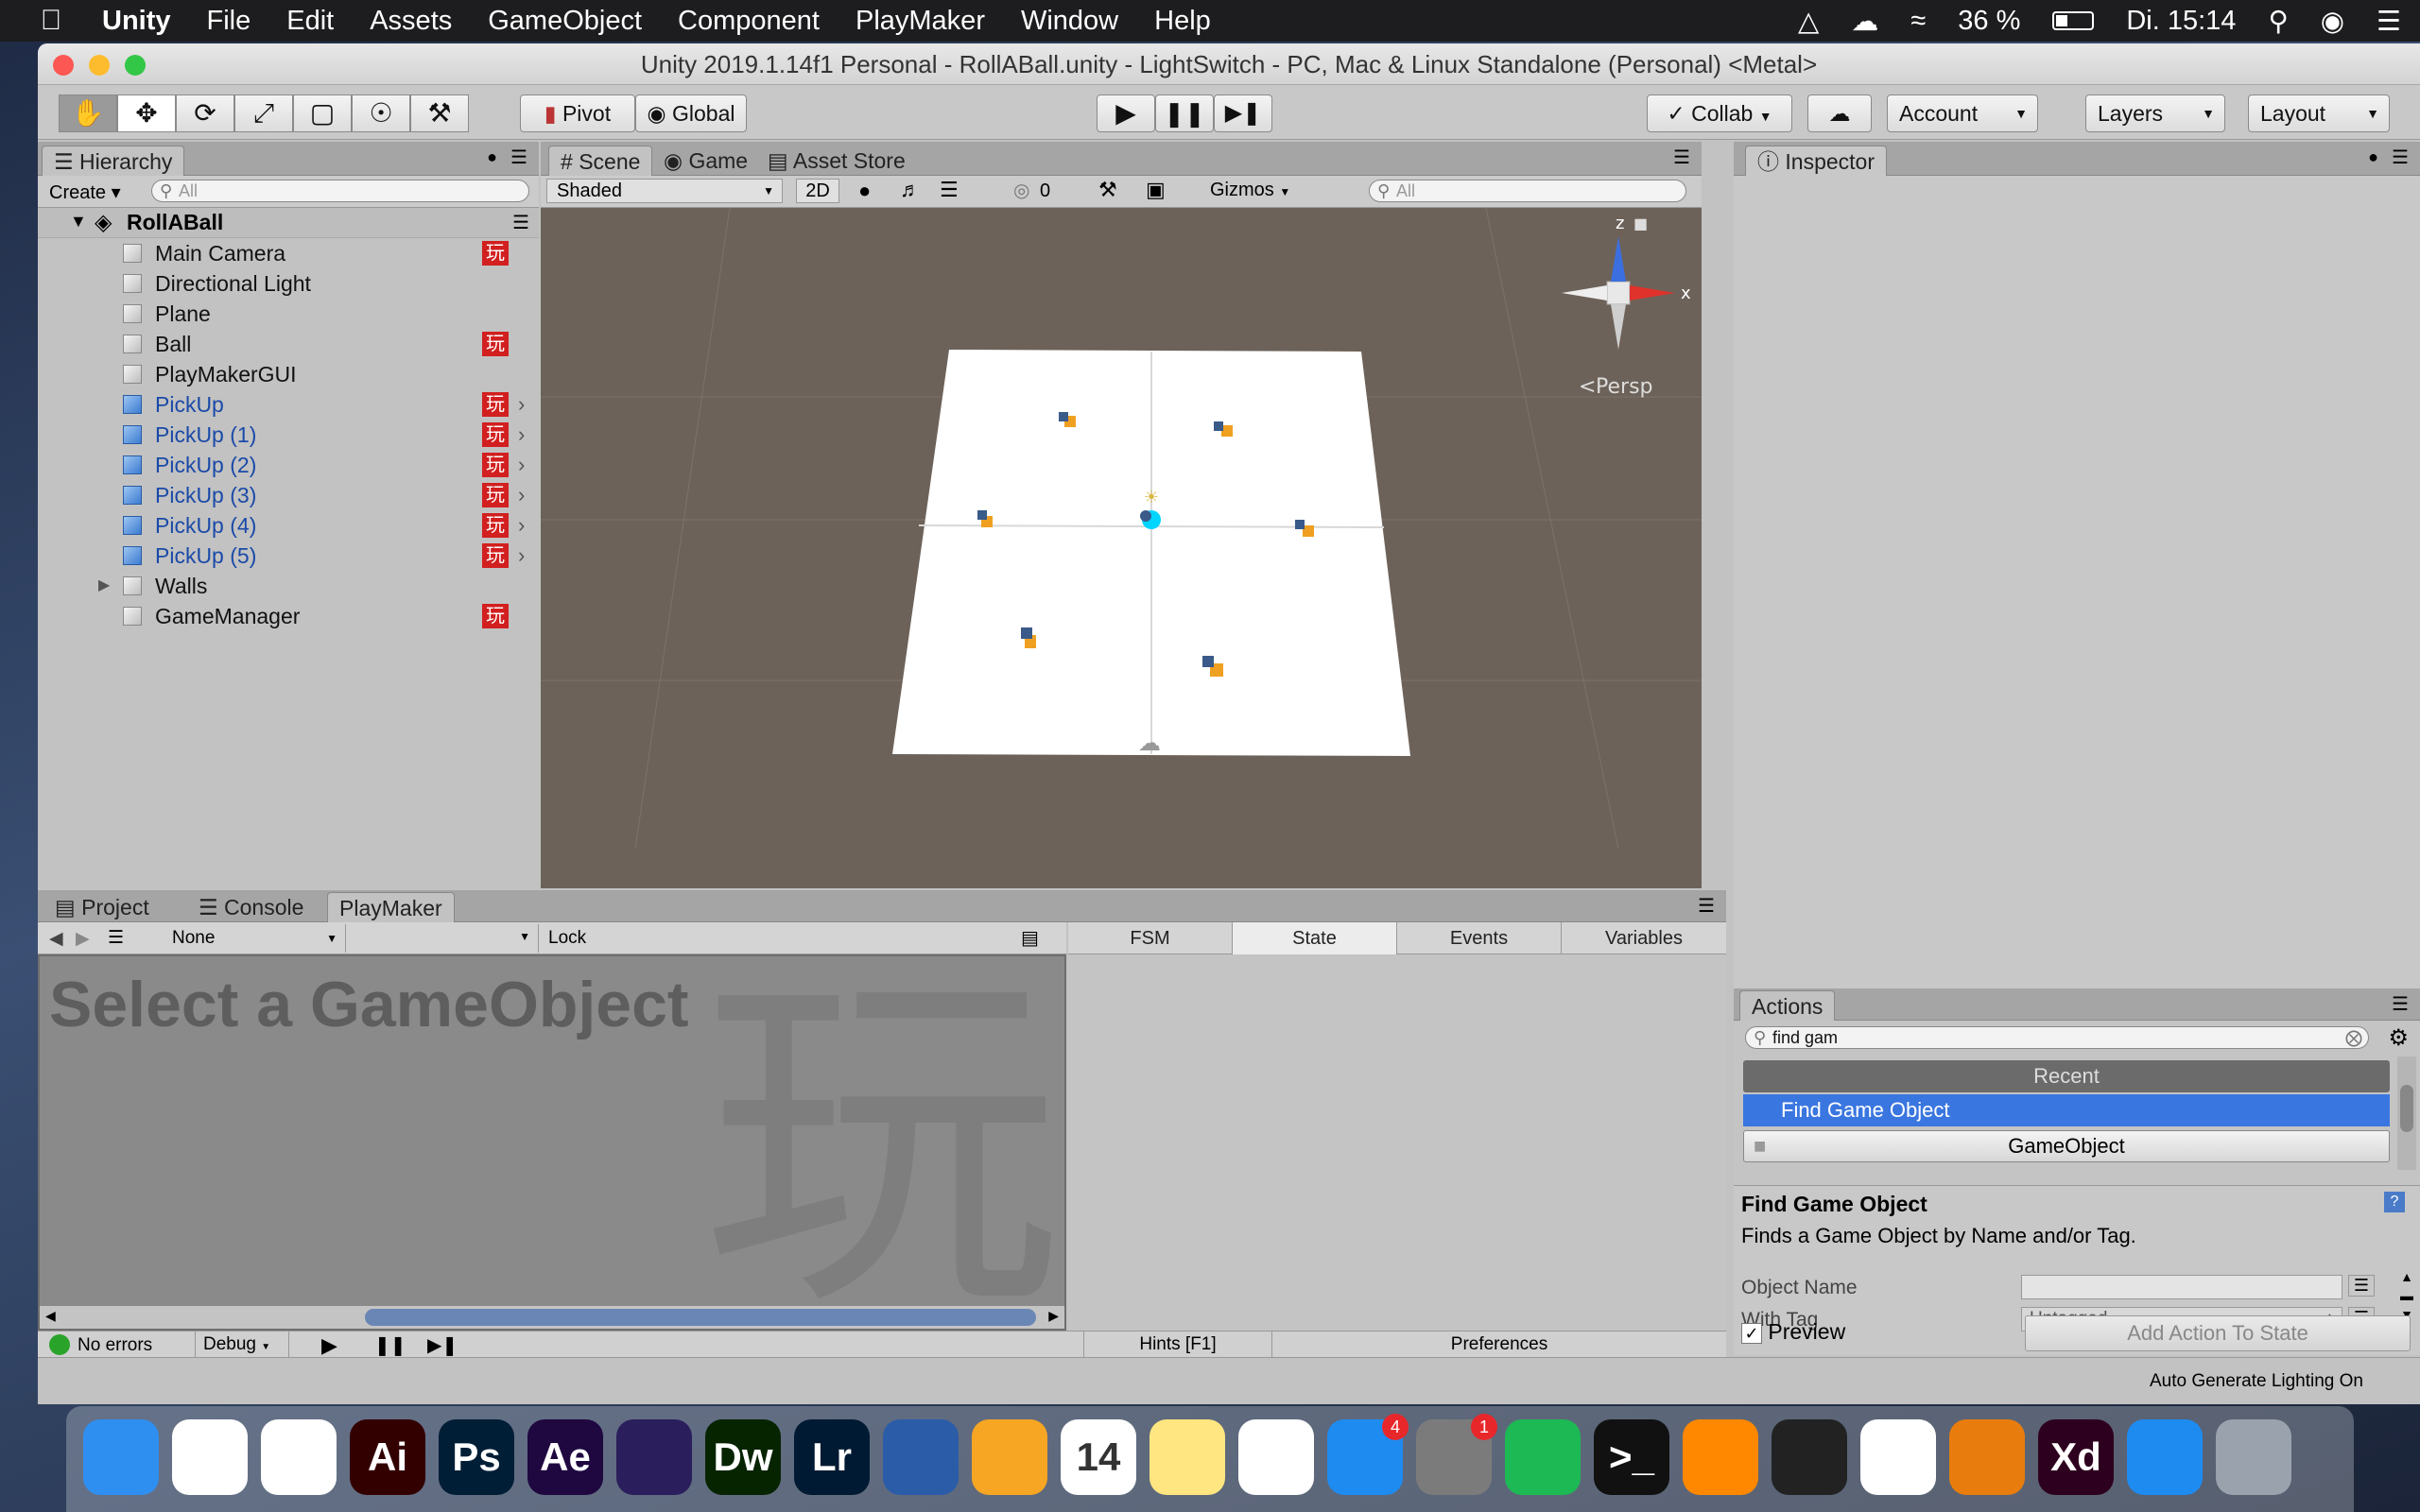  I want to click on minimap-icon: ▤, so click(1030, 938).